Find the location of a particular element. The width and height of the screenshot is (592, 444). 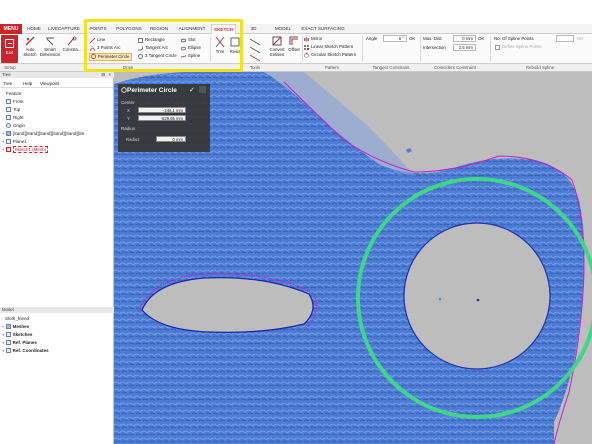

slot-tool: Slot is located at coordinates (192, 40).